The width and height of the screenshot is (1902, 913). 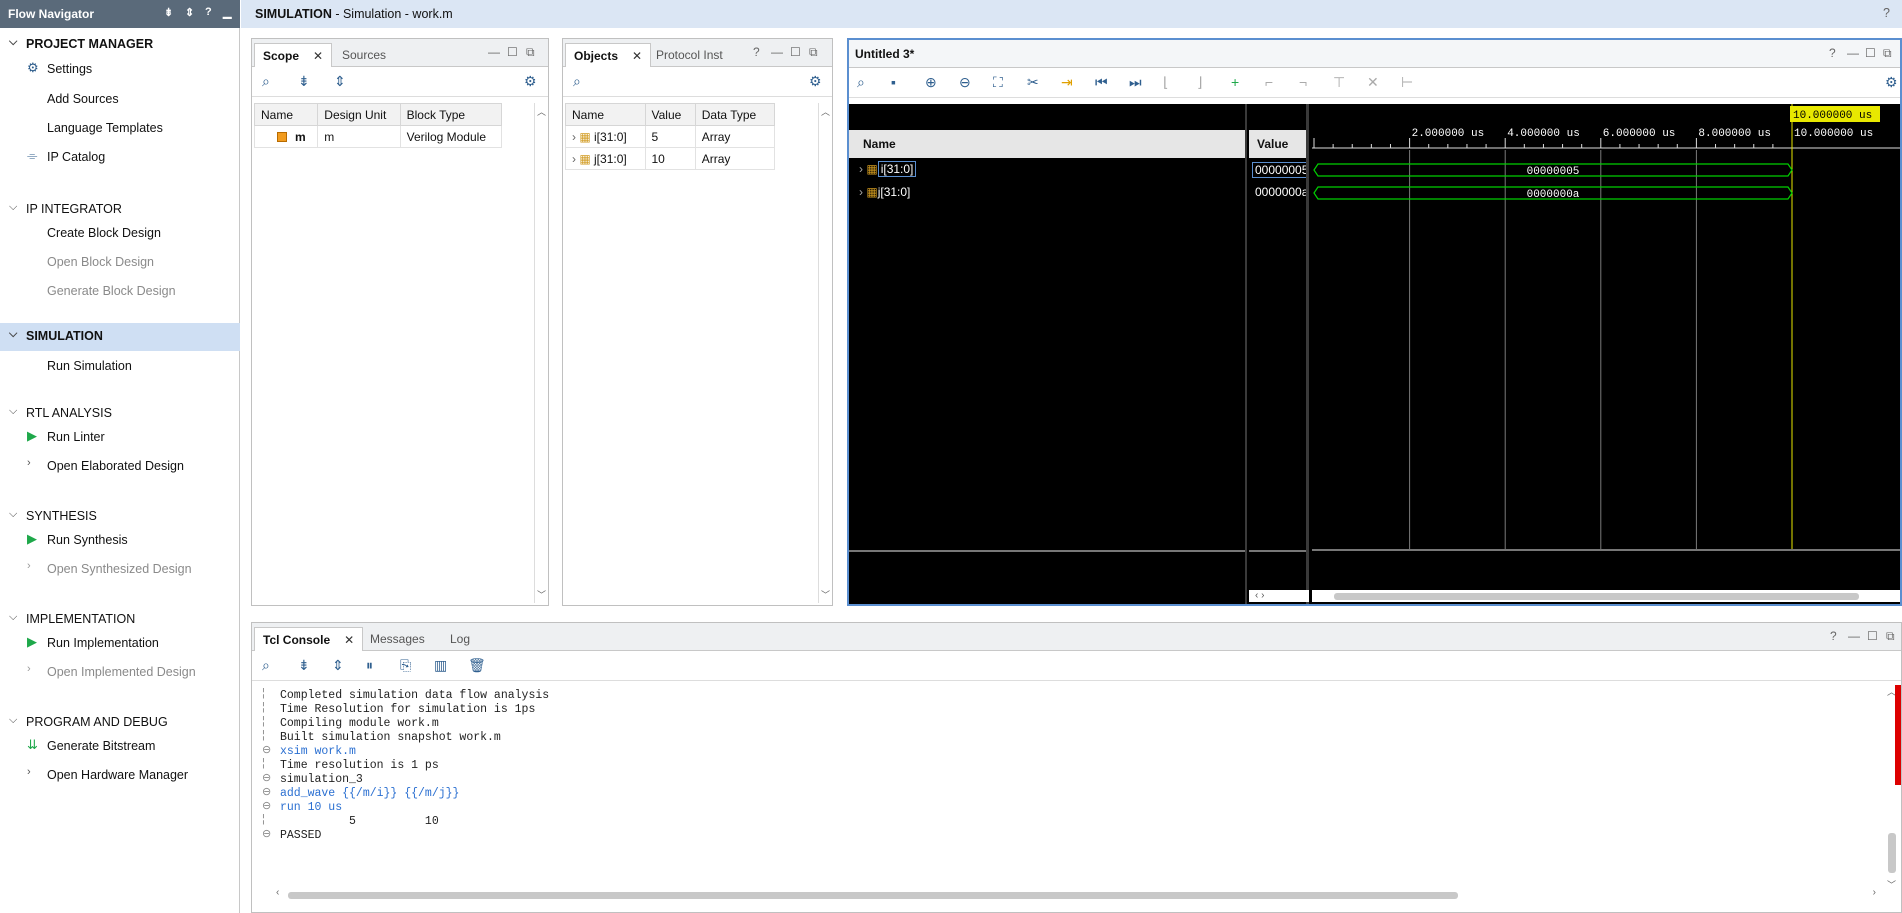 I want to click on section-simulation: ⌵ SIMULATION, so click(x=120, y=337).